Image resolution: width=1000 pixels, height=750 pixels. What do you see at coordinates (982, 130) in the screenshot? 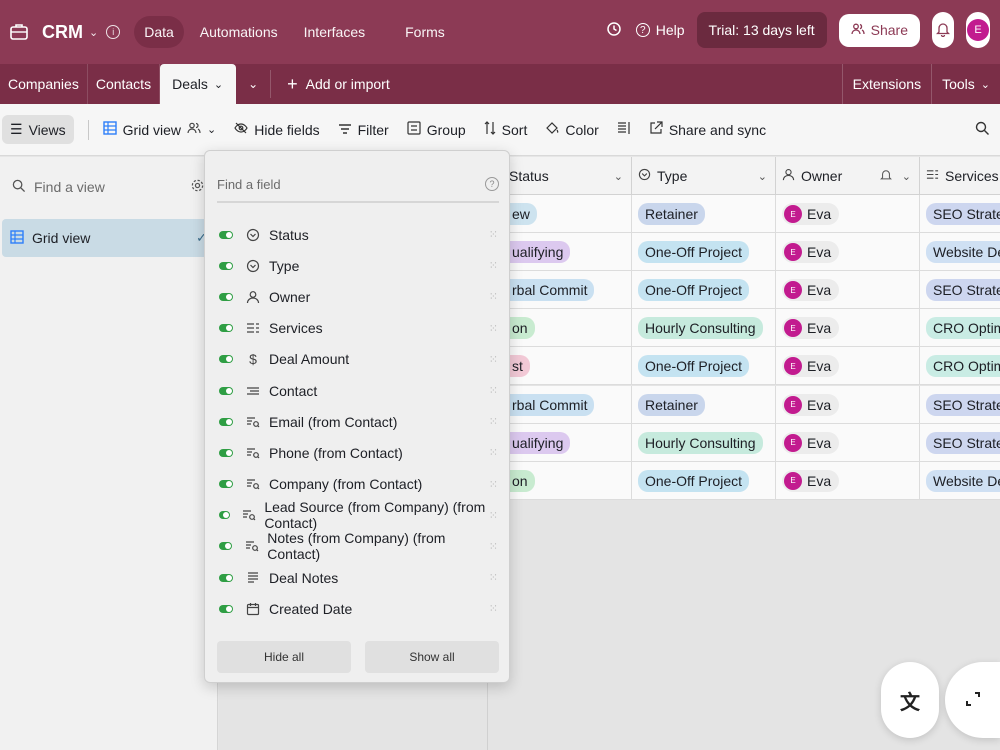
I see `search-icon` at bounding box center [982, 130].